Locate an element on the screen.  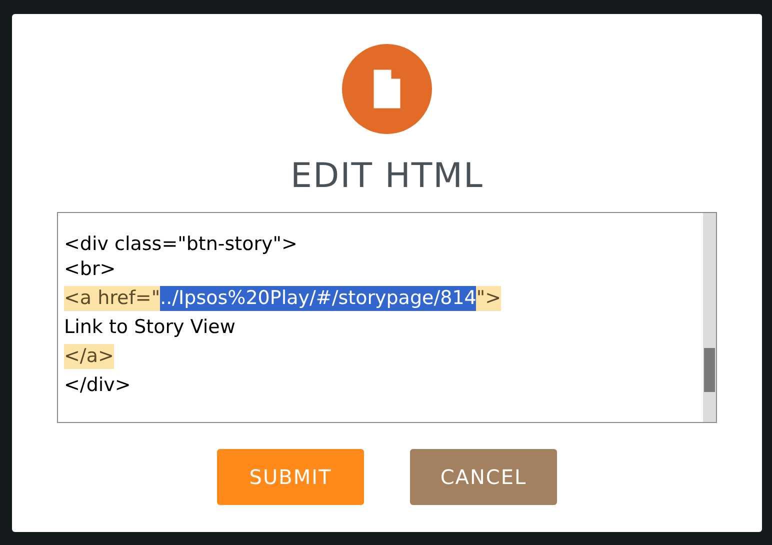
cancel-button: CANCEL is located at coordinates (483, 477).